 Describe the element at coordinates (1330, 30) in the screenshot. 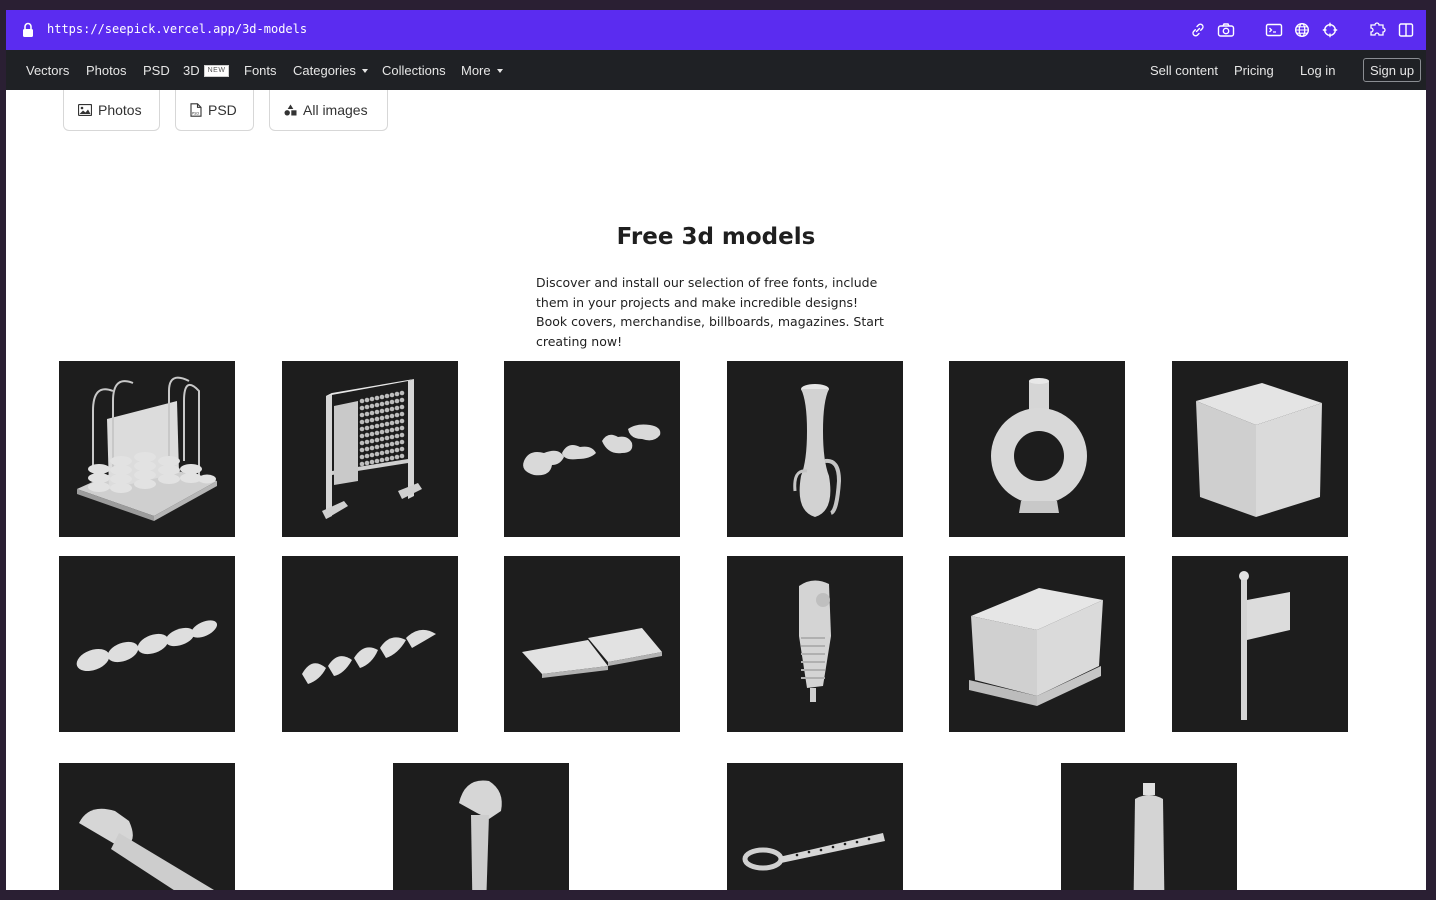

I see `crosshair-icon` at that location.